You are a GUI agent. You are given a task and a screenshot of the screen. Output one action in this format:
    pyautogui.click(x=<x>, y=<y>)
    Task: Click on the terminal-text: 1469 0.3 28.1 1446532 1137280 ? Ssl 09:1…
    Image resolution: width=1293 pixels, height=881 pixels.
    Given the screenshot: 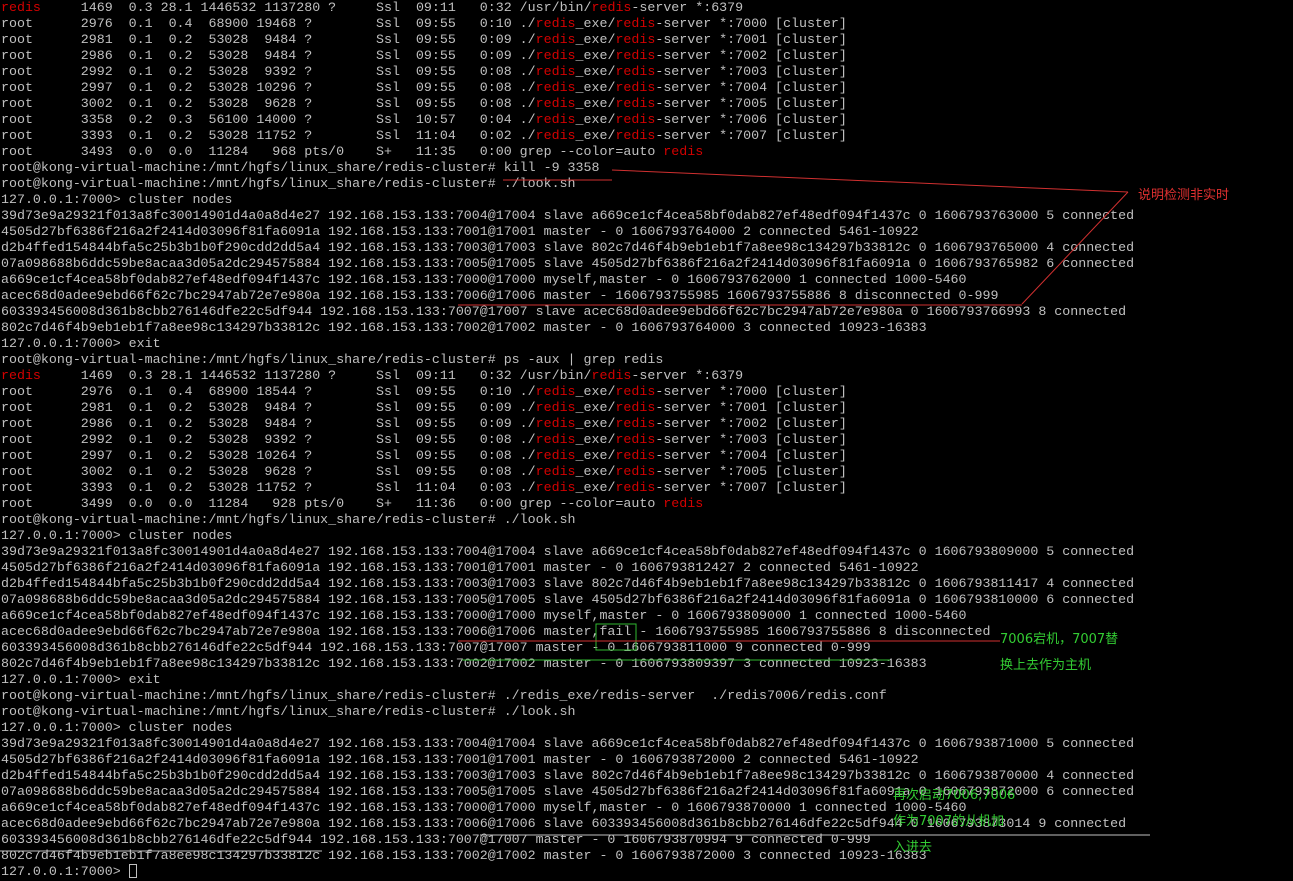 What is the action you would take?
    pyautogui.click(x=316, y=375)
    